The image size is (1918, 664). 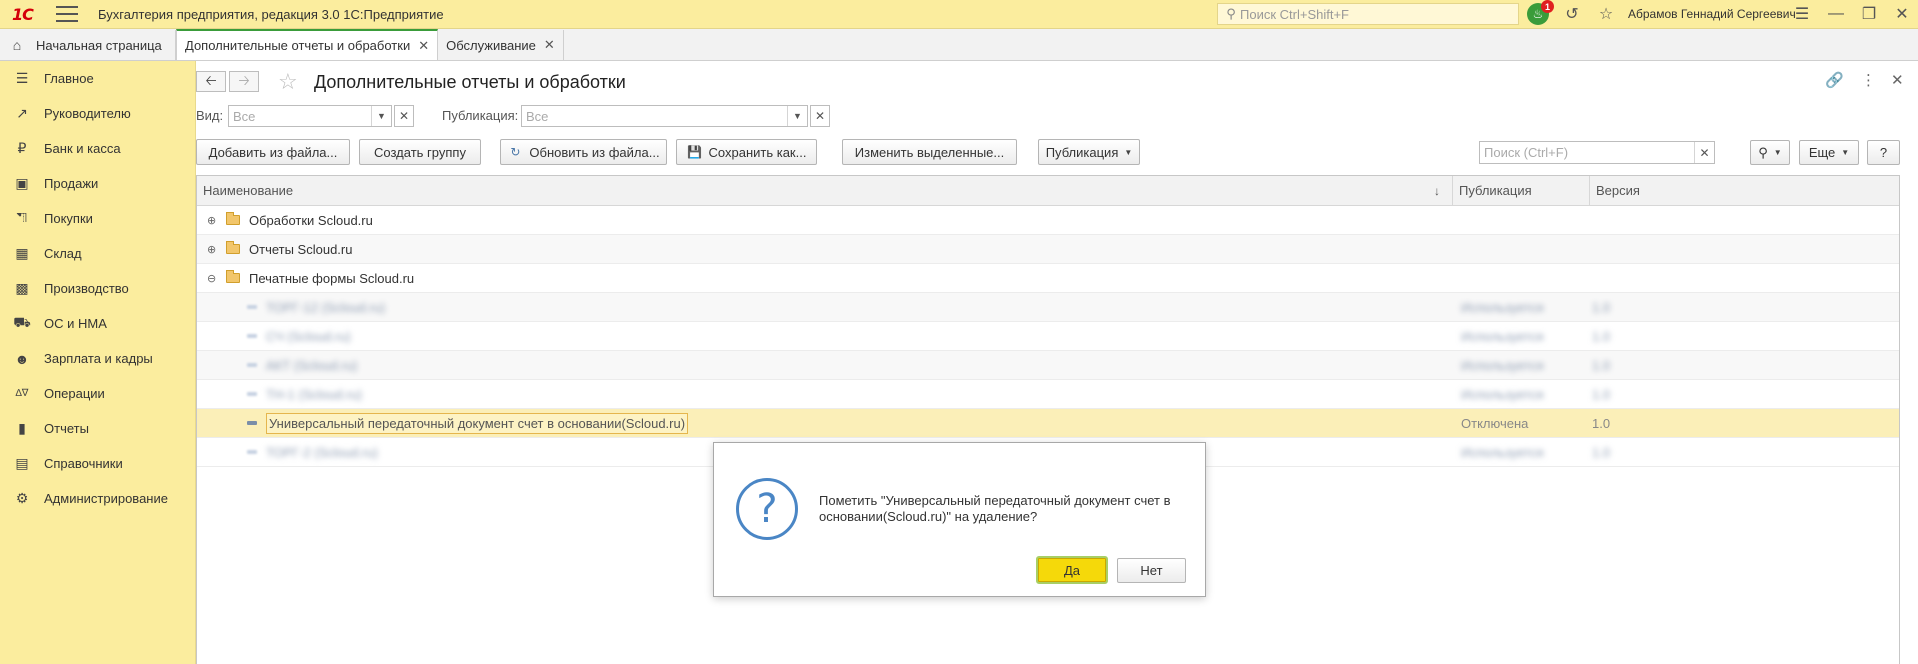 I want to click on no-button: Нет, so click(x=1151, y=570).